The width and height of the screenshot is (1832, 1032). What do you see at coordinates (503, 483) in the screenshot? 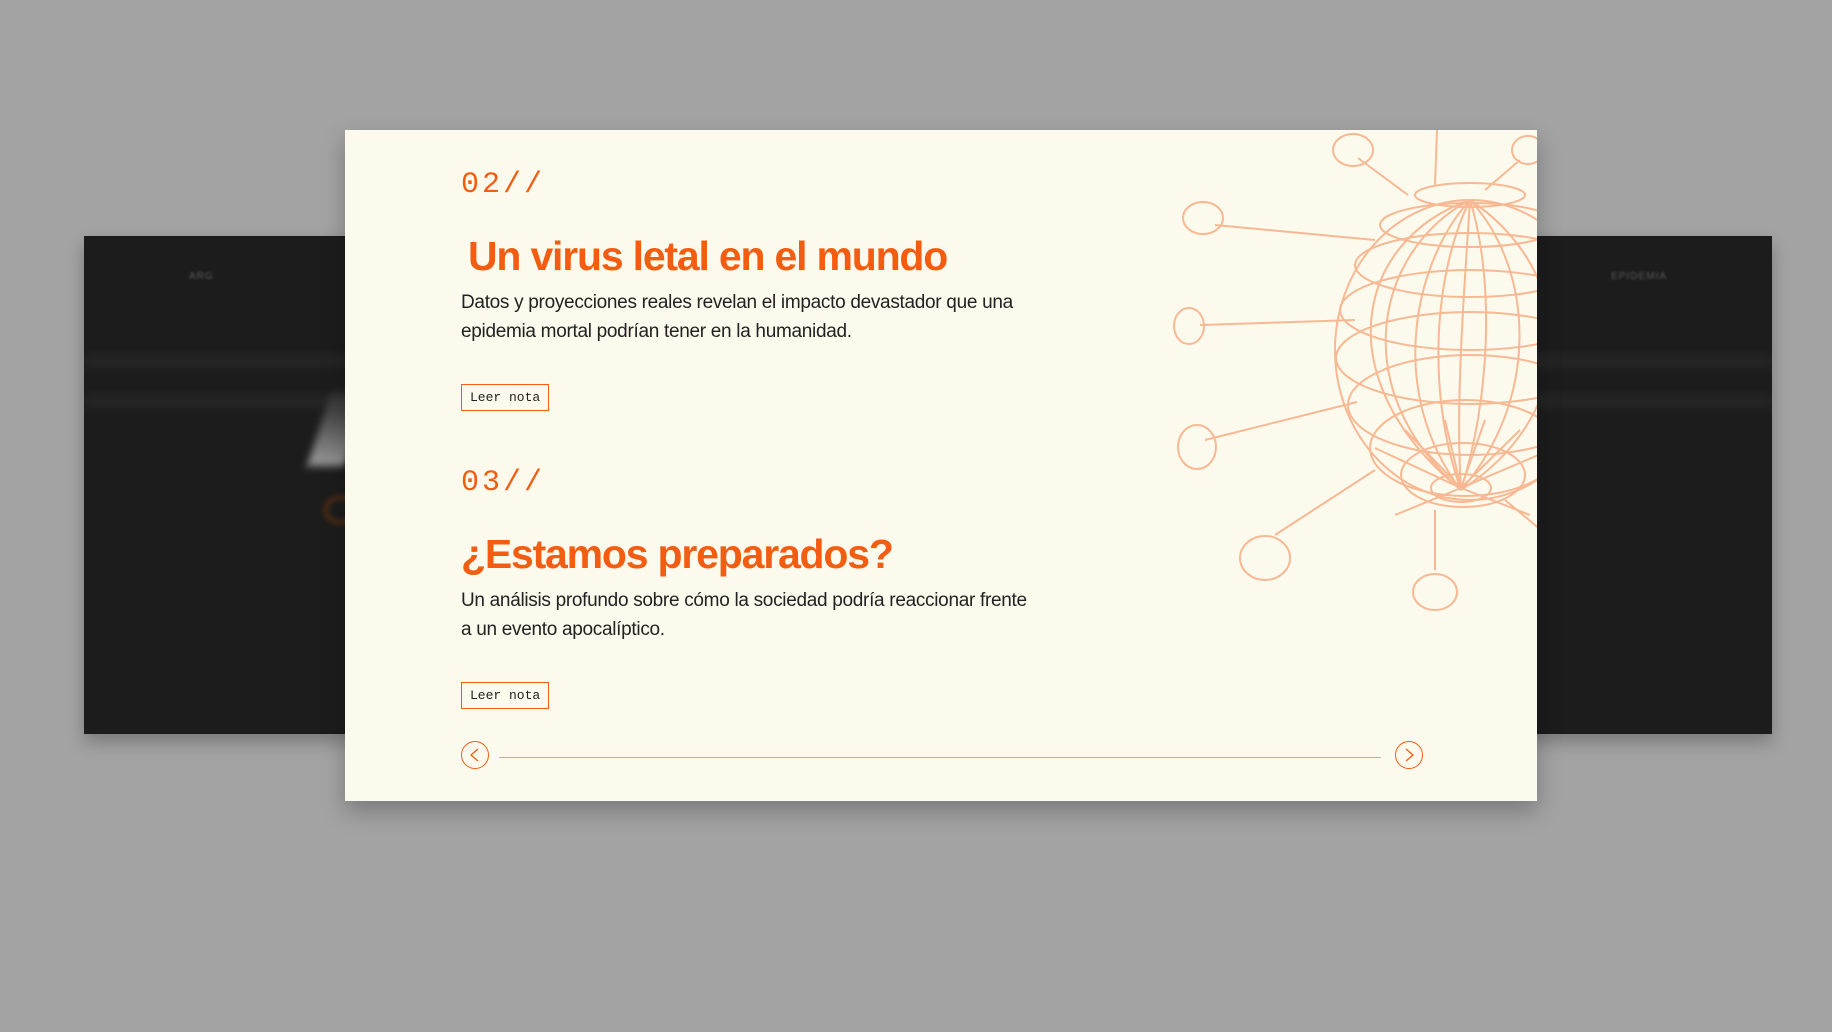
I see `slide-number: 03//` at bounding box center [503, 483].